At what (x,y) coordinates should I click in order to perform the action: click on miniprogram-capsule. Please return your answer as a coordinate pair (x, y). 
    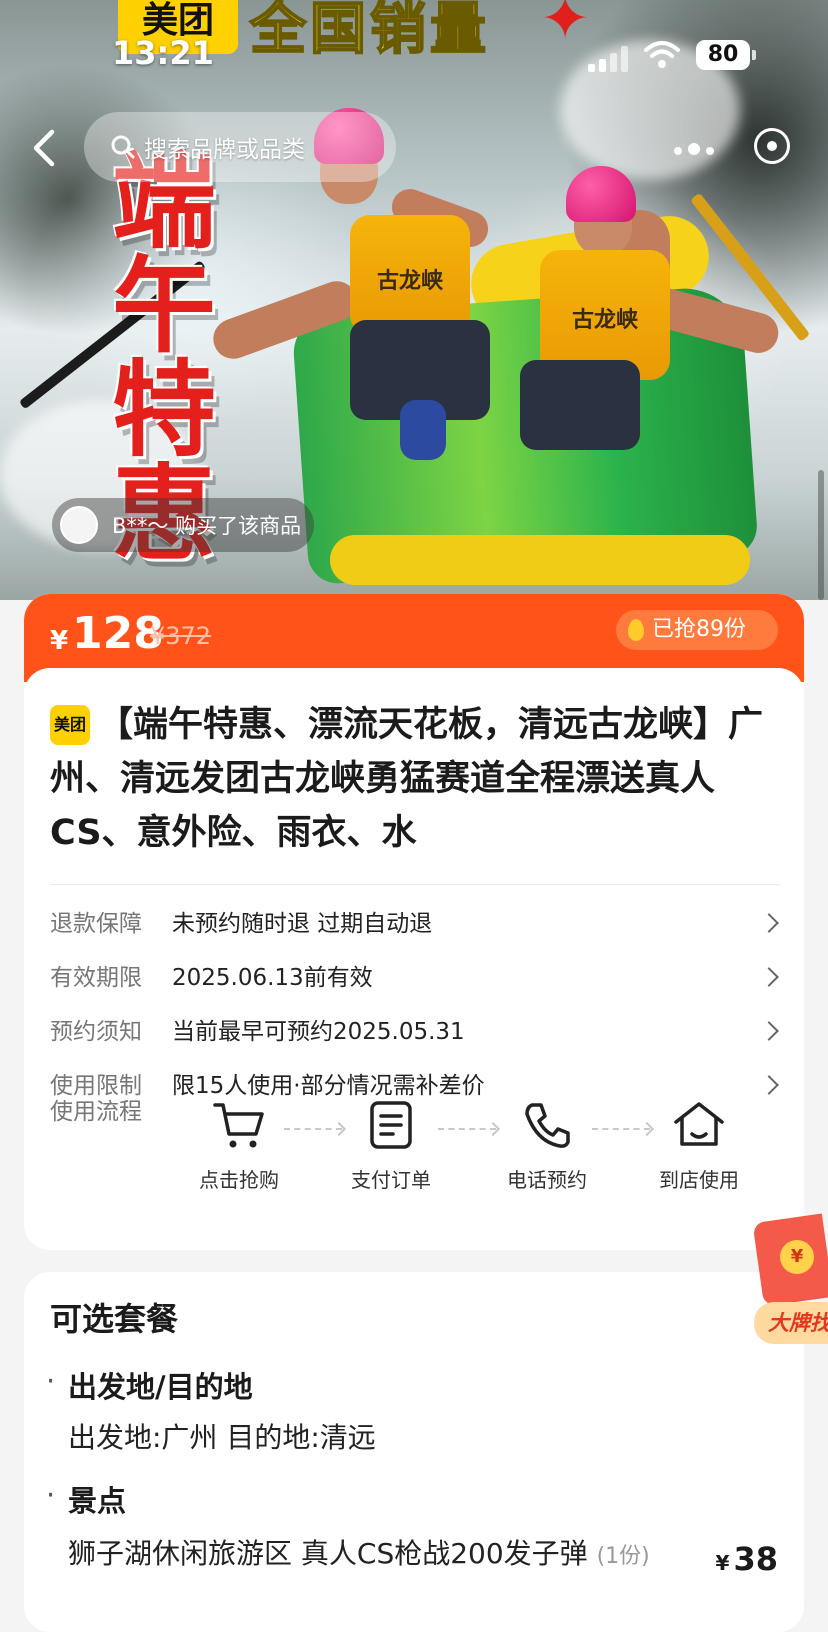
    Looking at the image, I should click on (736, 147).